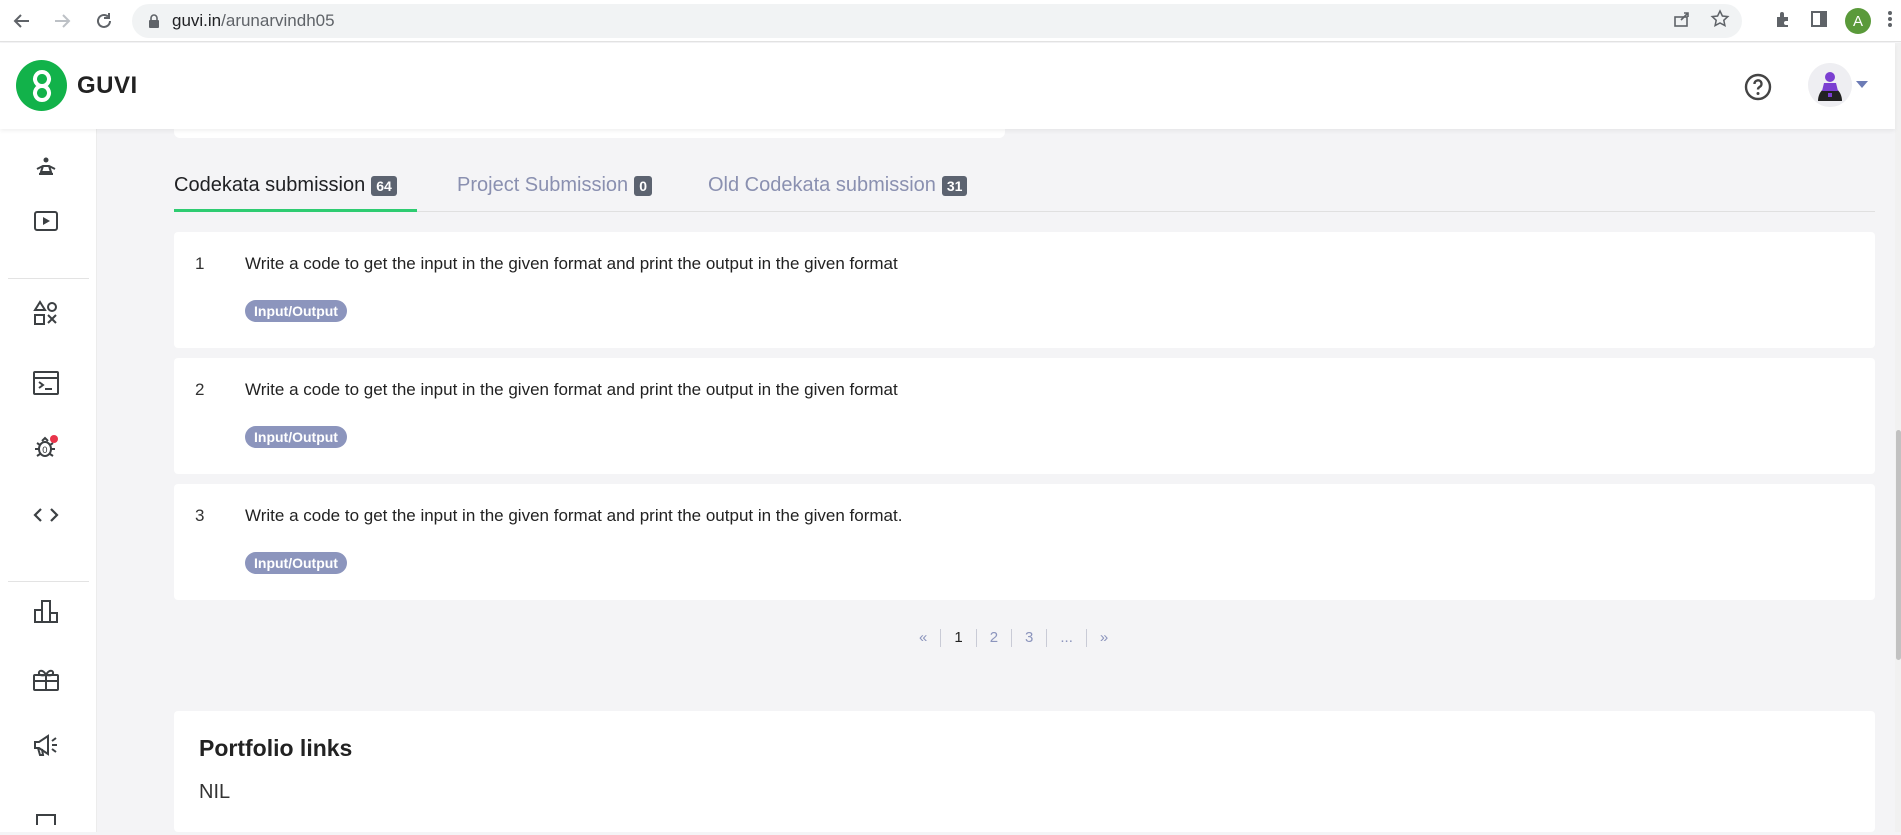 This screenshot has width=1901, height=835. What do you see at coordinates (937, 21) in the screenshot?
I see `address-bar: guvi.in/arunarvindh05` at bounding box center [937, 21].